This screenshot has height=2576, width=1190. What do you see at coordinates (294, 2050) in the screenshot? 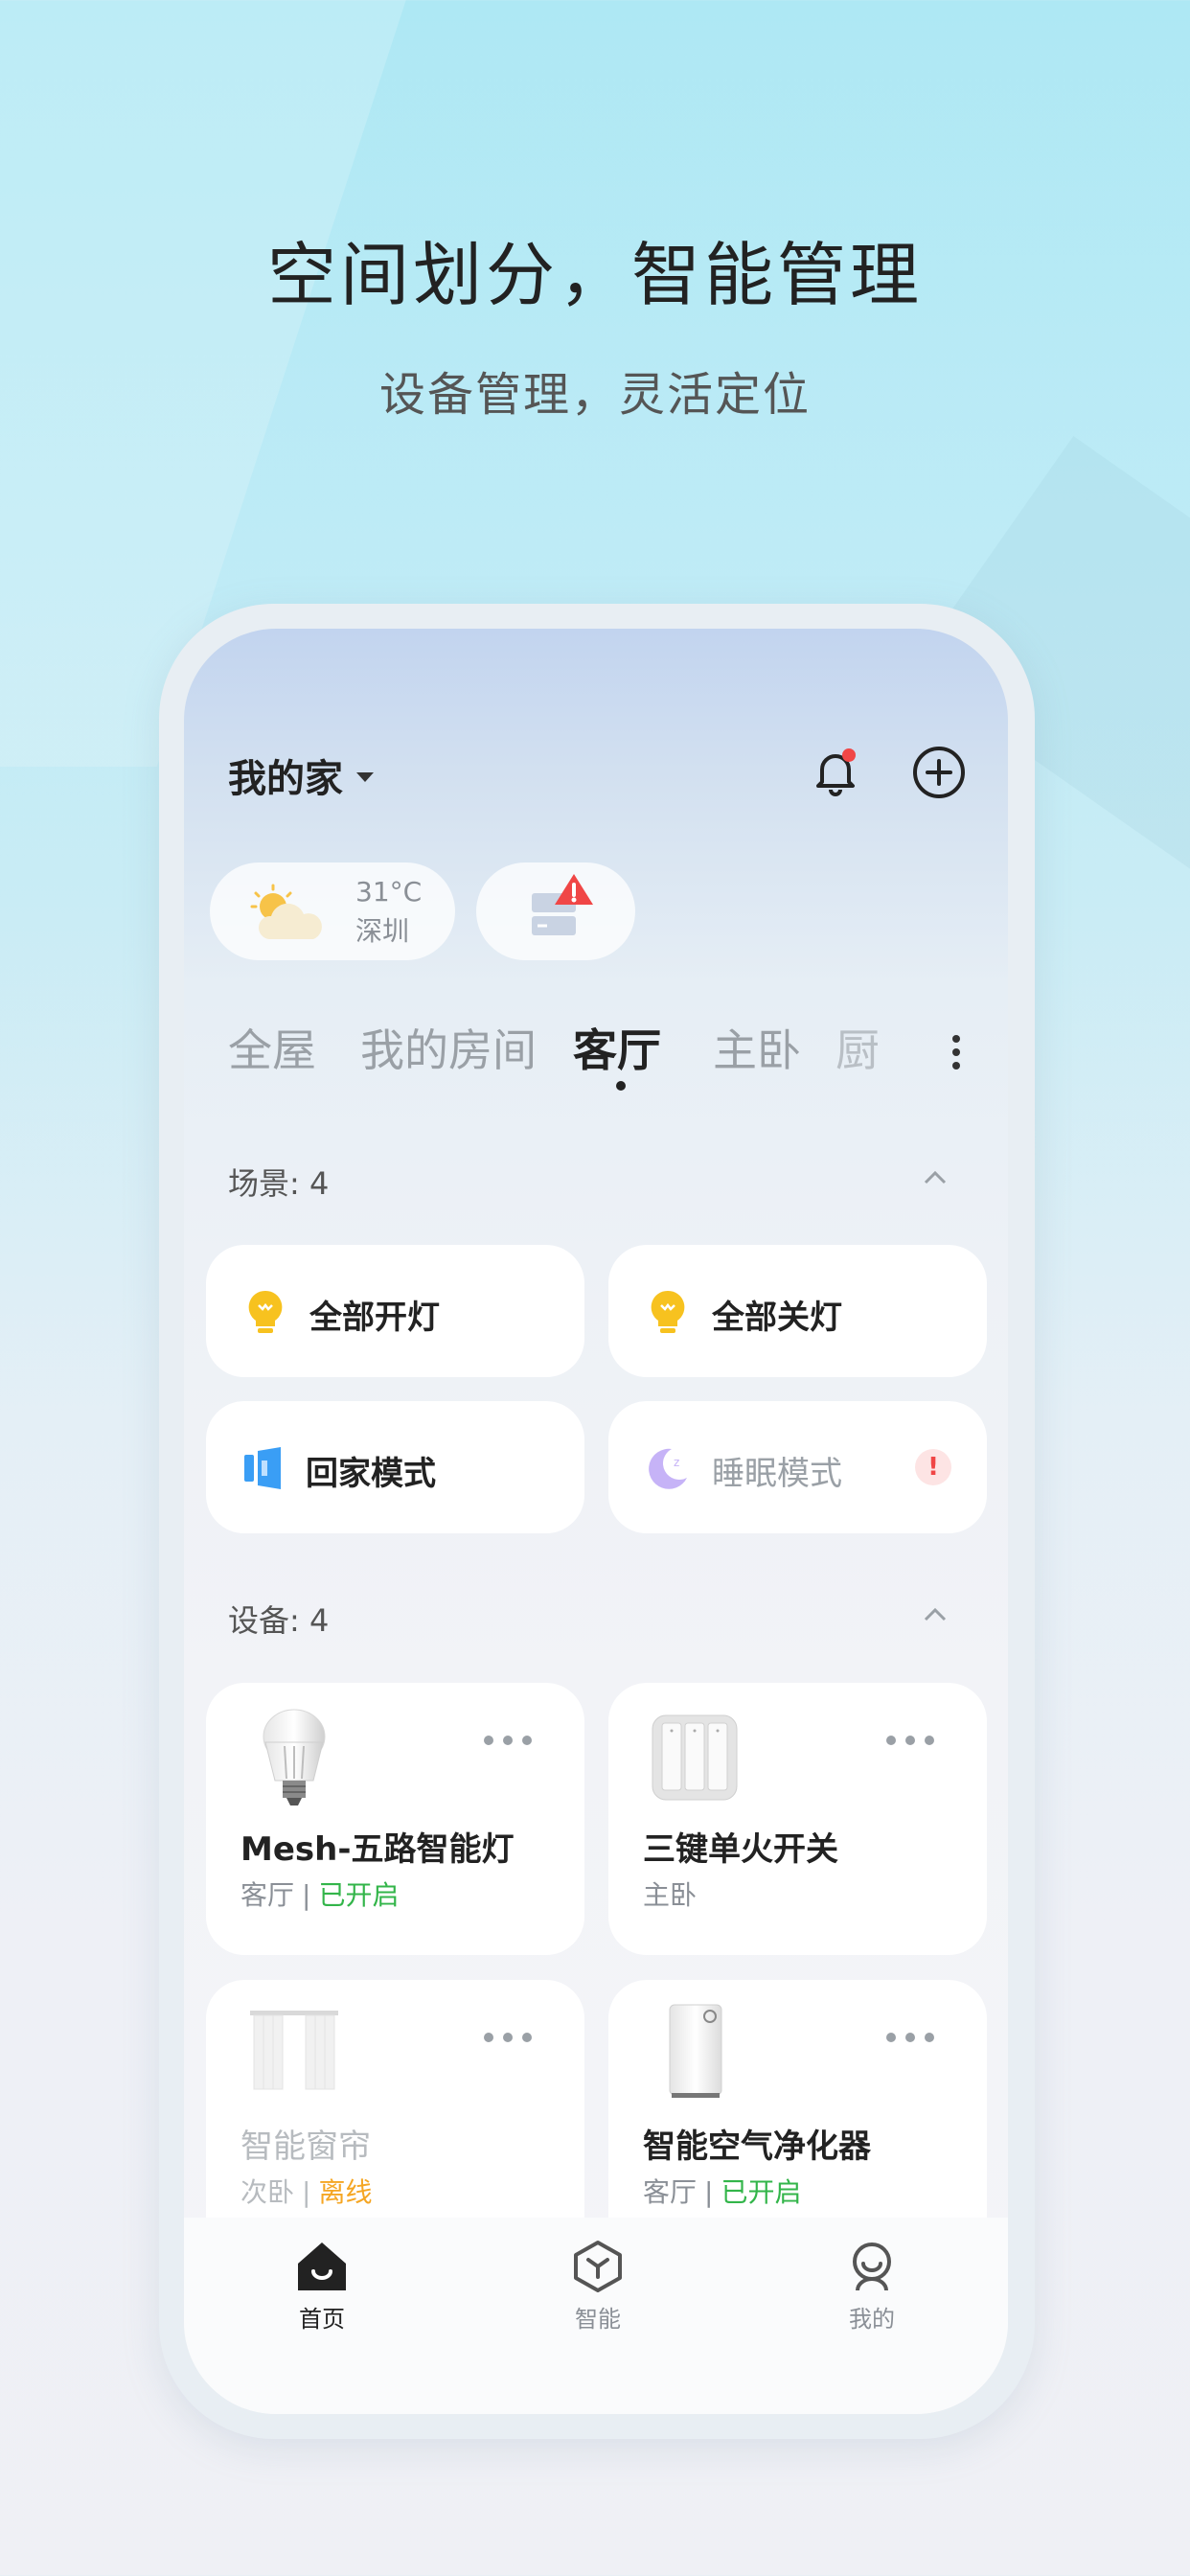
I see `curtain-device-icon` at bounding box center [294, 2050].